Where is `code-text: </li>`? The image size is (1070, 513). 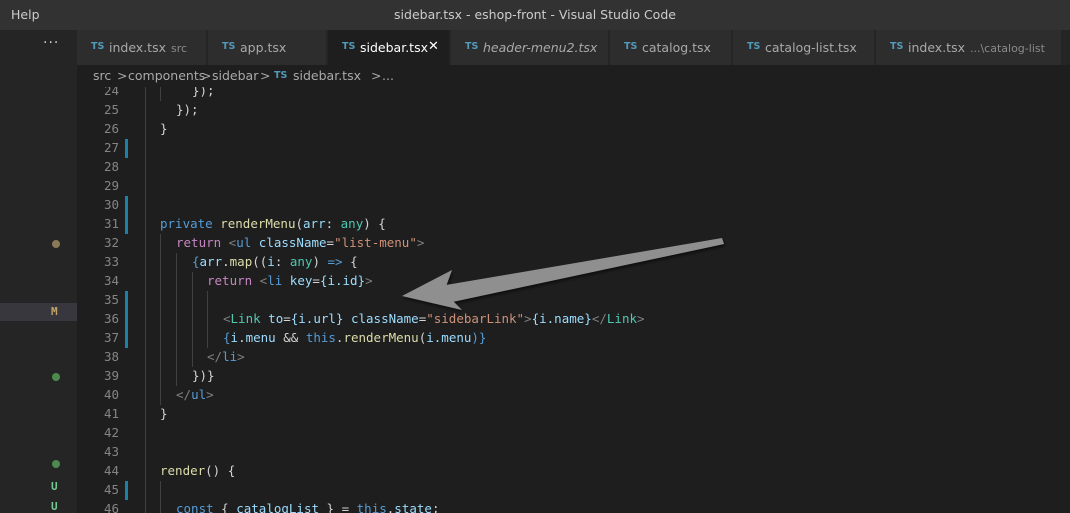
code-text: </li> is located at coordinates (226, 356).